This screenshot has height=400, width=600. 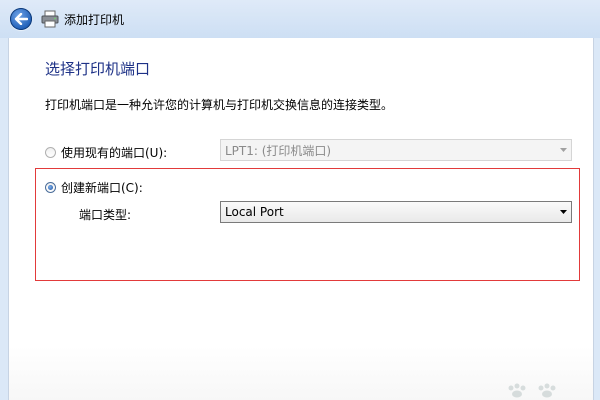 I want to click on printer-icon, so click(x=50, y=19).